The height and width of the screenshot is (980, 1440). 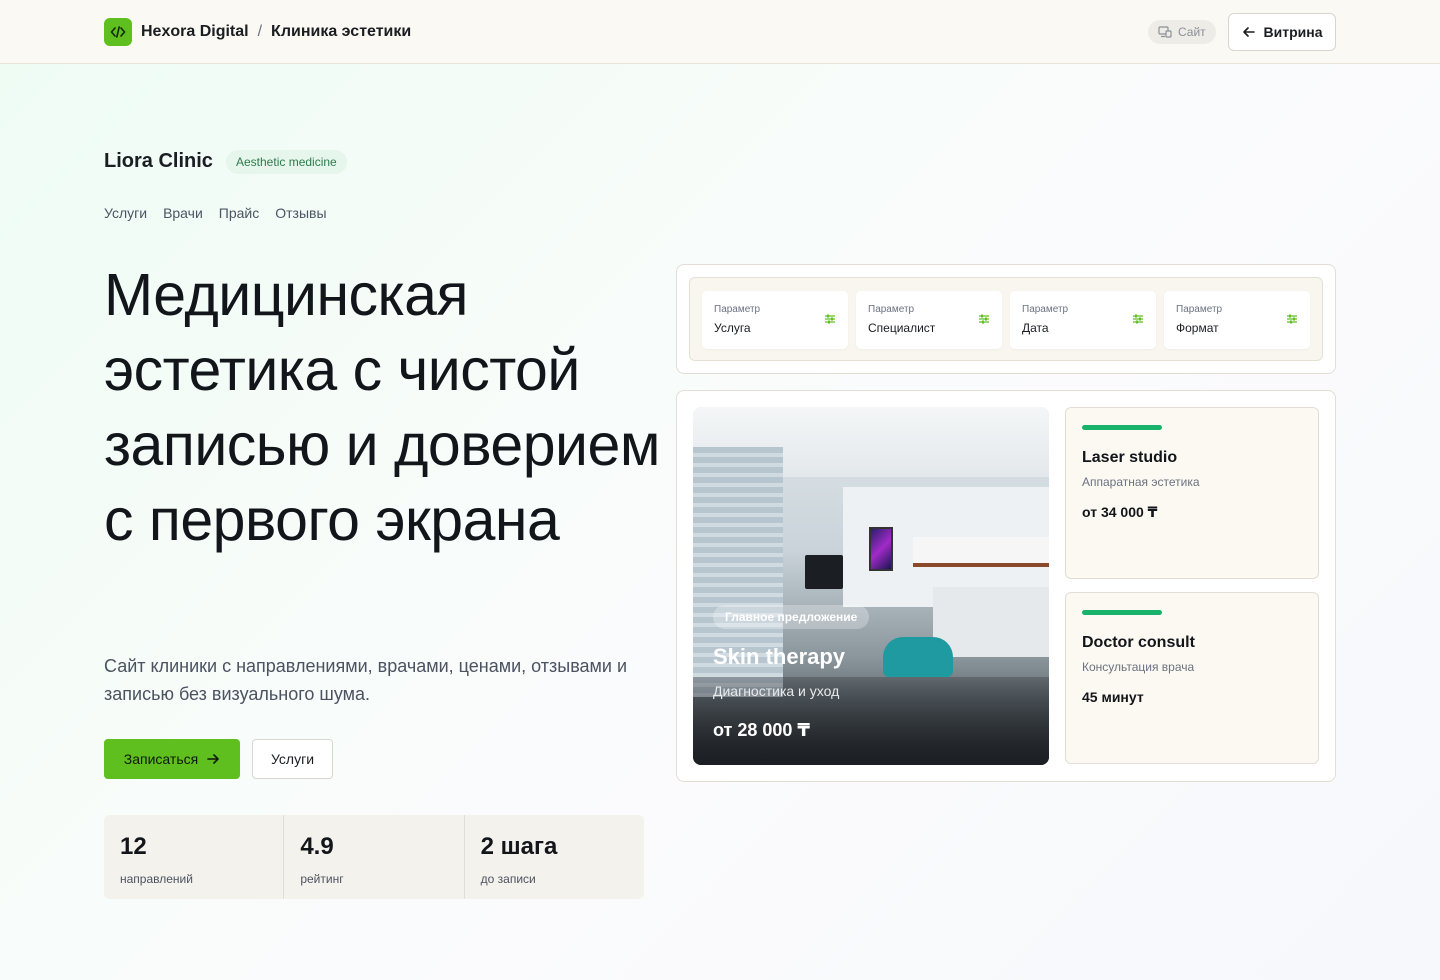 I want to click on feature-subtitle: Диагностика и уход, so click(x=776, y=691).